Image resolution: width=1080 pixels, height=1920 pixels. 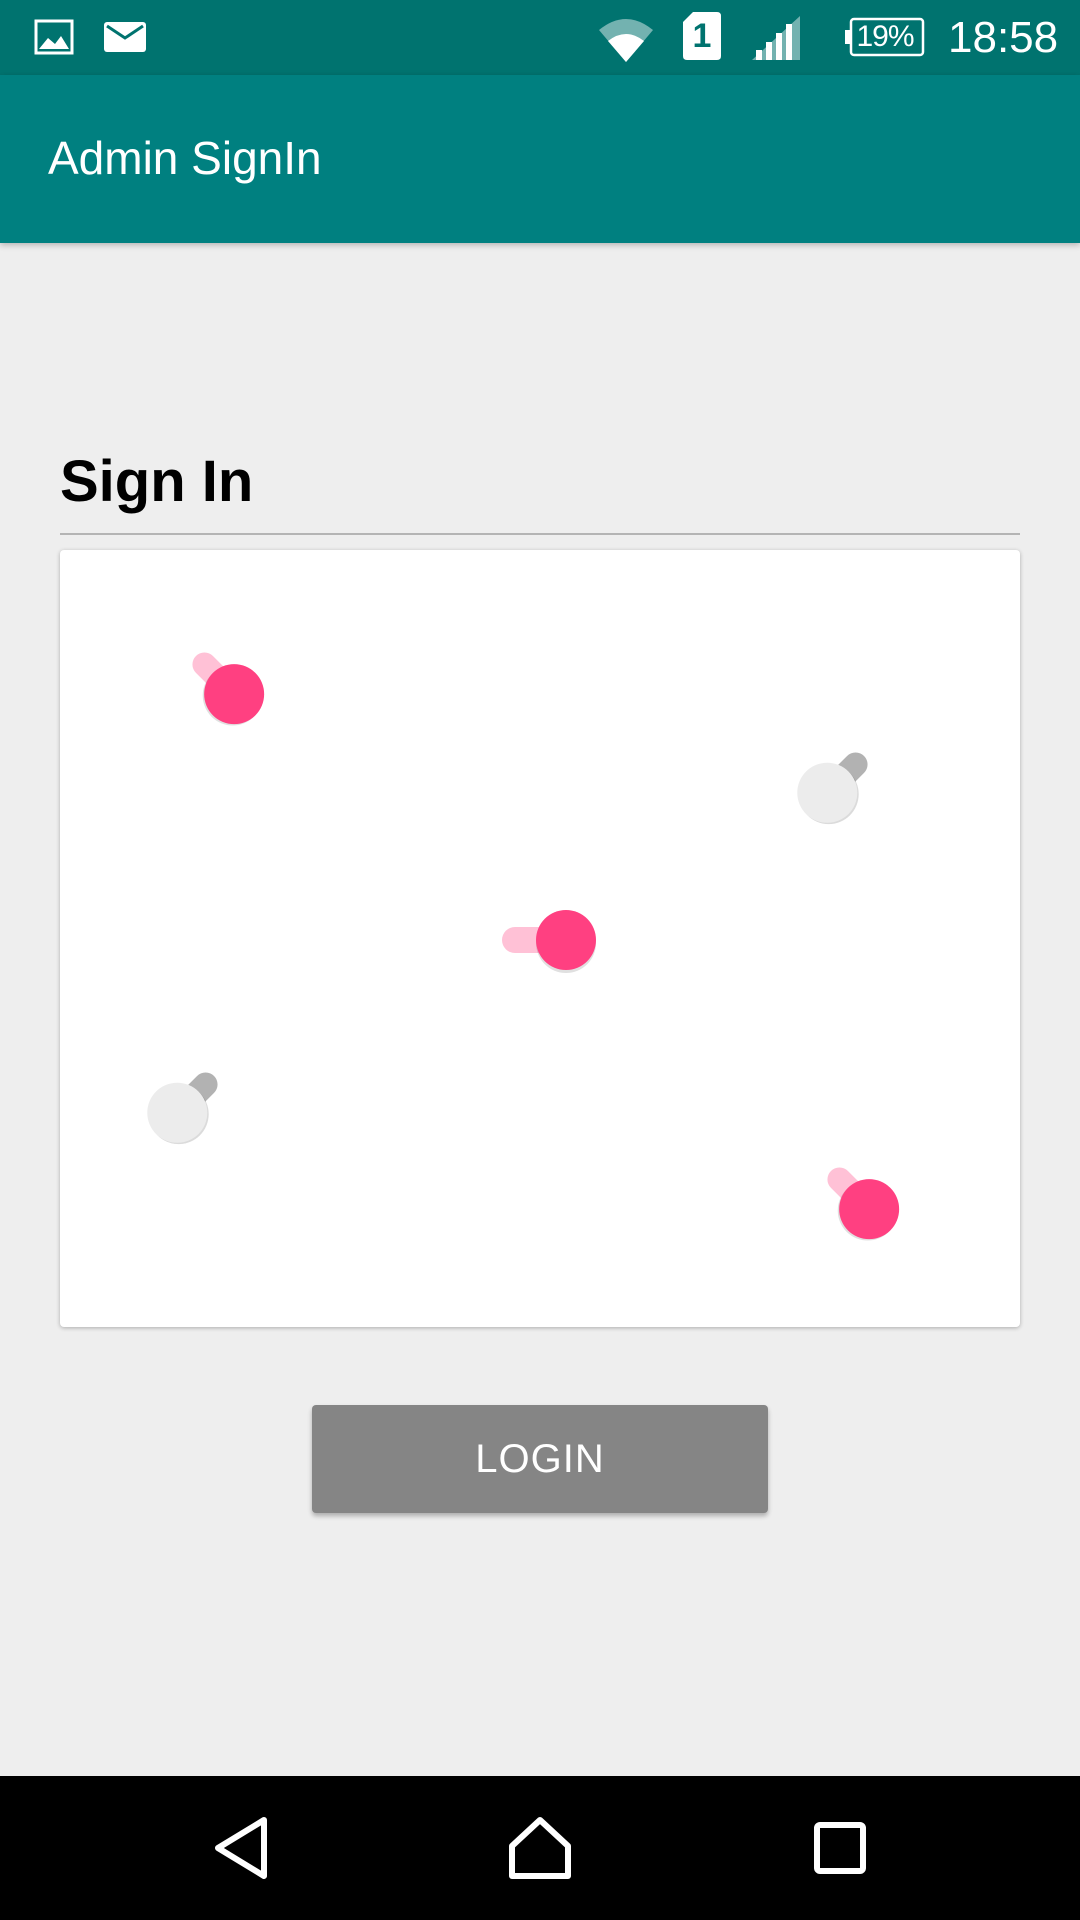 What do you see at coordinates (540, 1459) in the screenshot?
I see `login-button: LOGIN` at bounding box center [540, 1459].